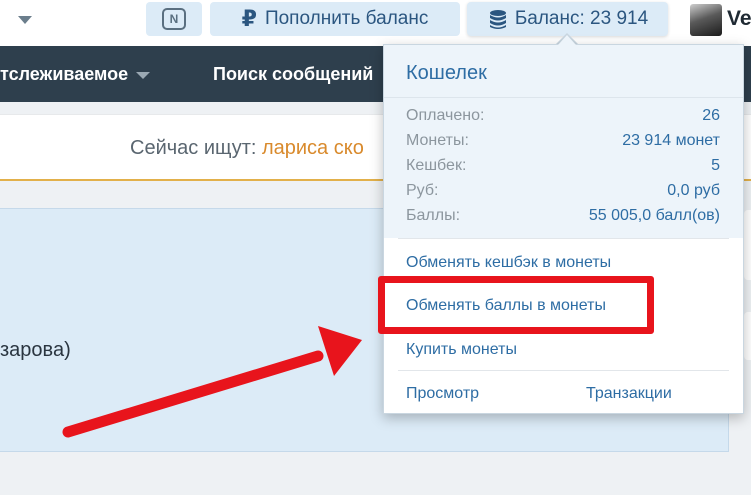 The width and height of the screenshot is (751, 495). Describe the element at coordinates (446, 73) in the screenshot. I see `wallet-title: Кошелек` at that location.